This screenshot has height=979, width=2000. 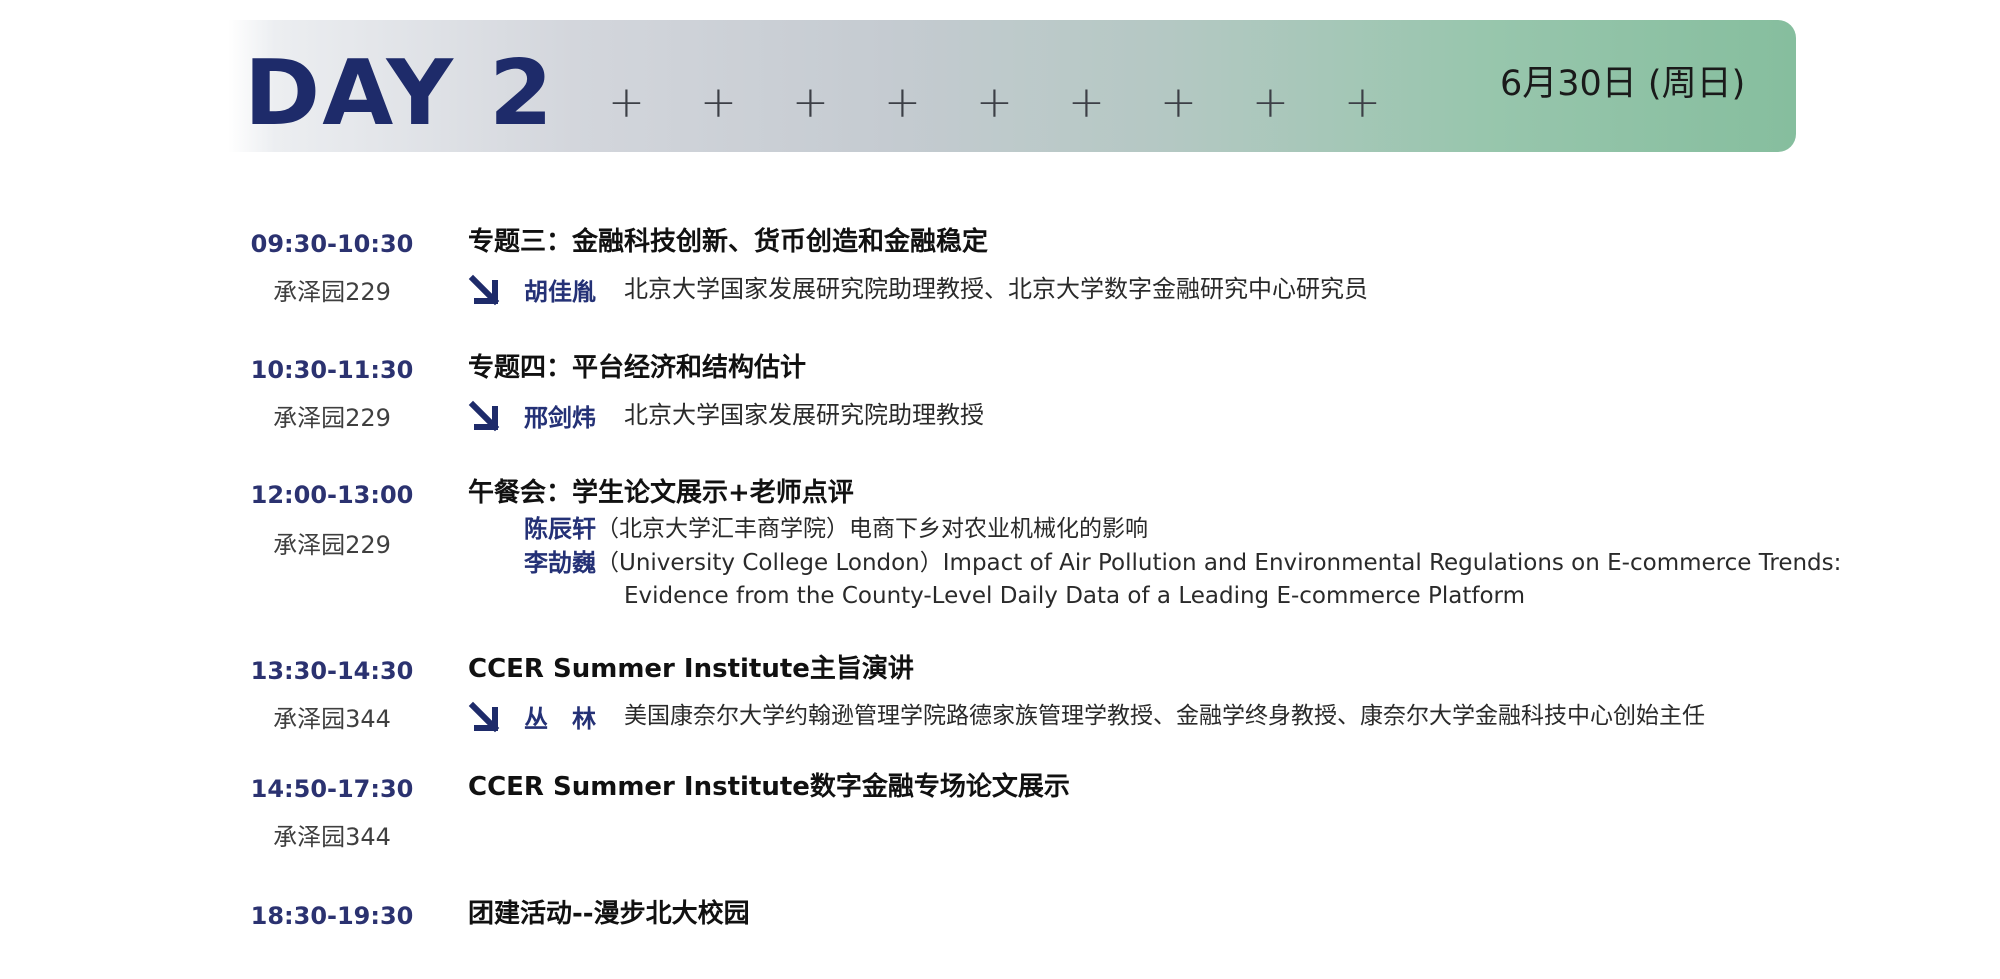 I want to click on session-title: 专题三：金融科技创新、货币创造和金融稳定, so click(x=728, y=242).